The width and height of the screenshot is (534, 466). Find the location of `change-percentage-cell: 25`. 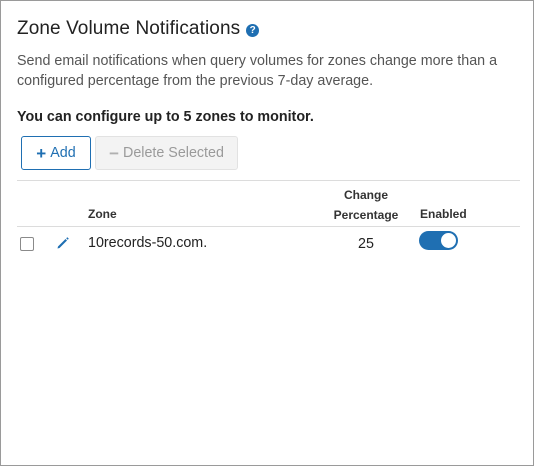

change-percentage-cell: 25 is located at coordinates (366, 244).